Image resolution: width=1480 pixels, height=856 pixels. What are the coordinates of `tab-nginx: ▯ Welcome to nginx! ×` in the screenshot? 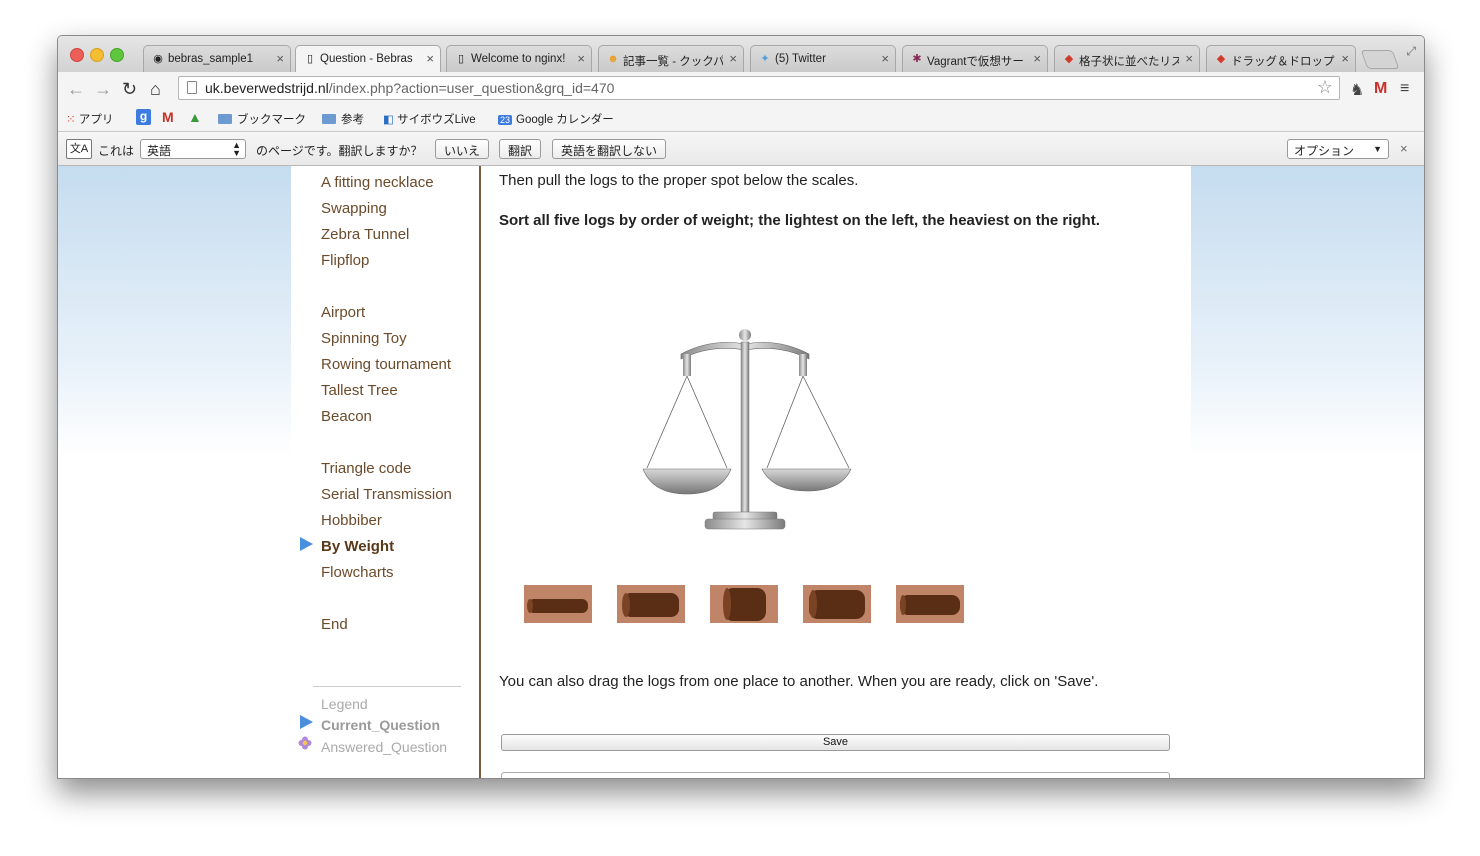 It's located at (519, 58).